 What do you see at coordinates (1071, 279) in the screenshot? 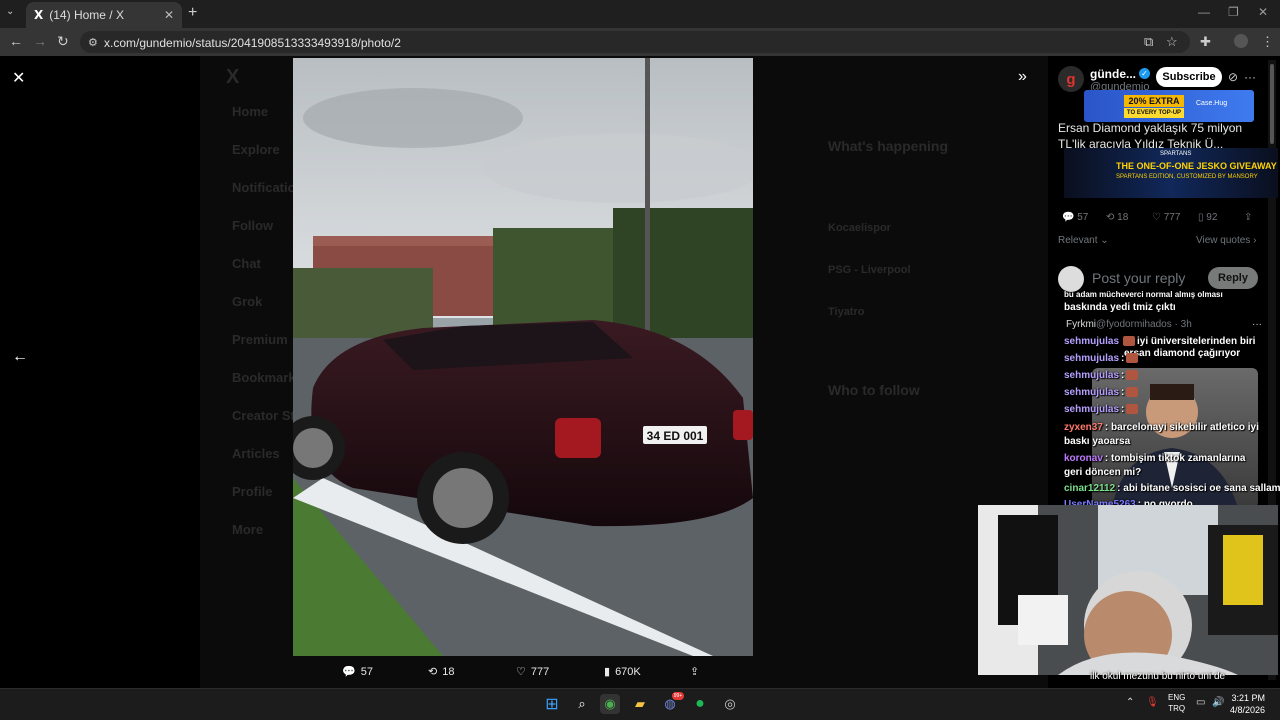
I see `user-avatar` at bounding box center [1071, 279].